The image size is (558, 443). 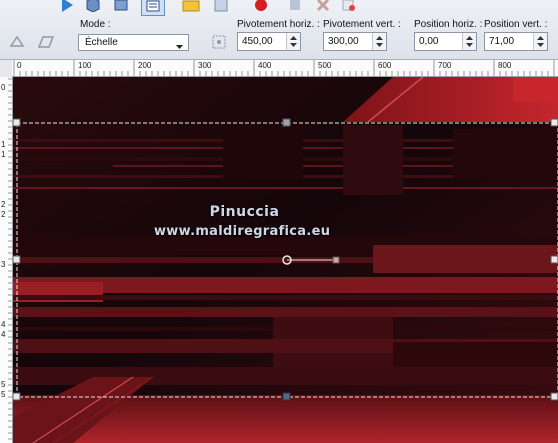 I want to click on pos-v-value: 71,00, so click(x=502, y=41).